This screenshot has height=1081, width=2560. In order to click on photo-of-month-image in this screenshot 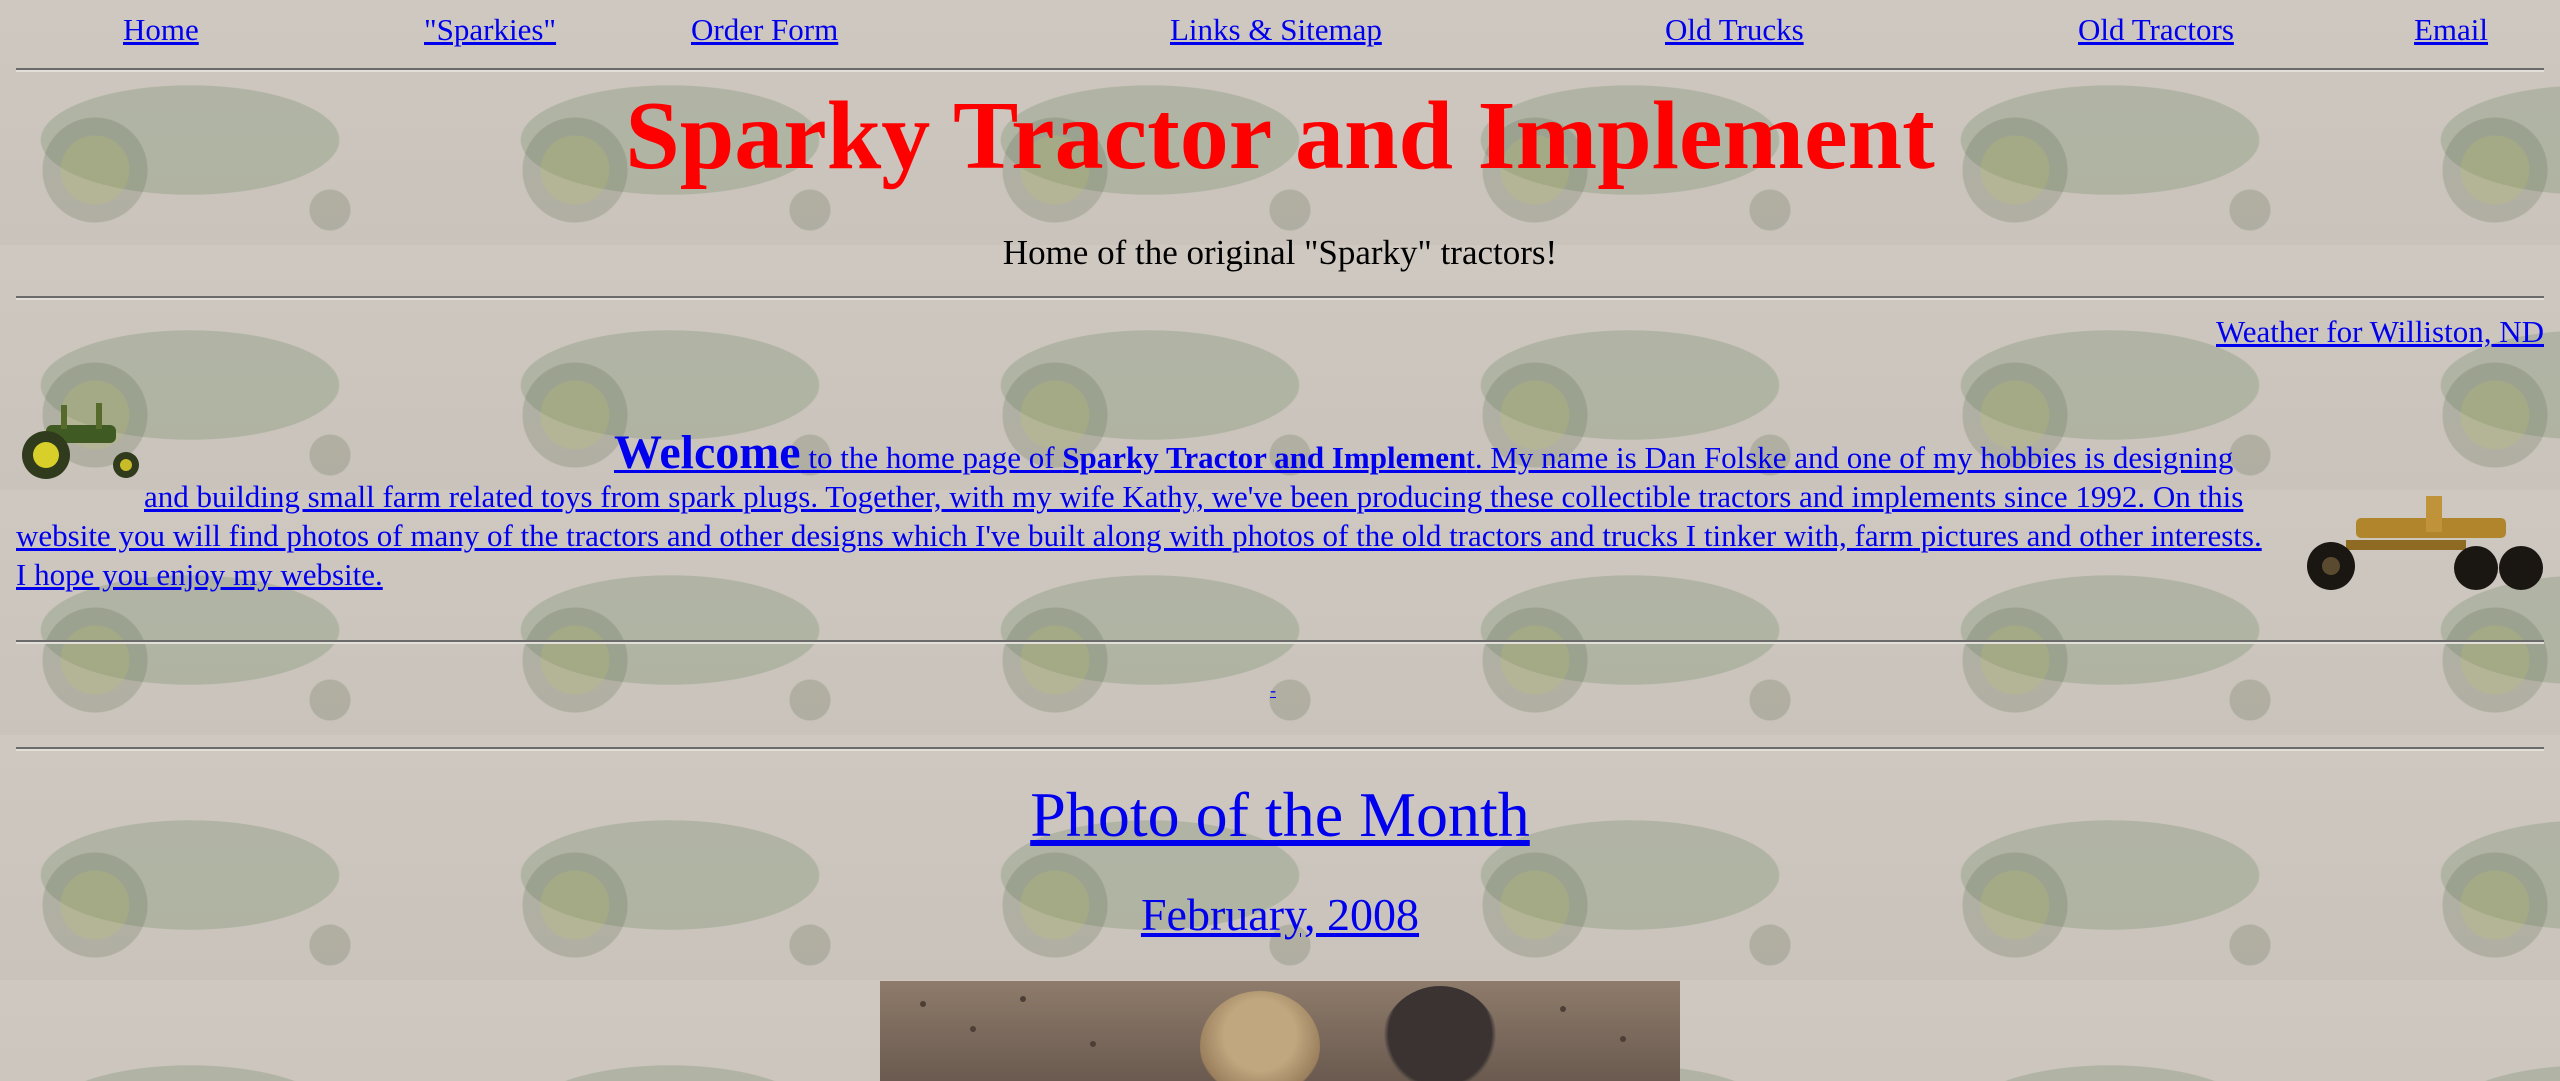, I will do `click(1280, 1031)`.